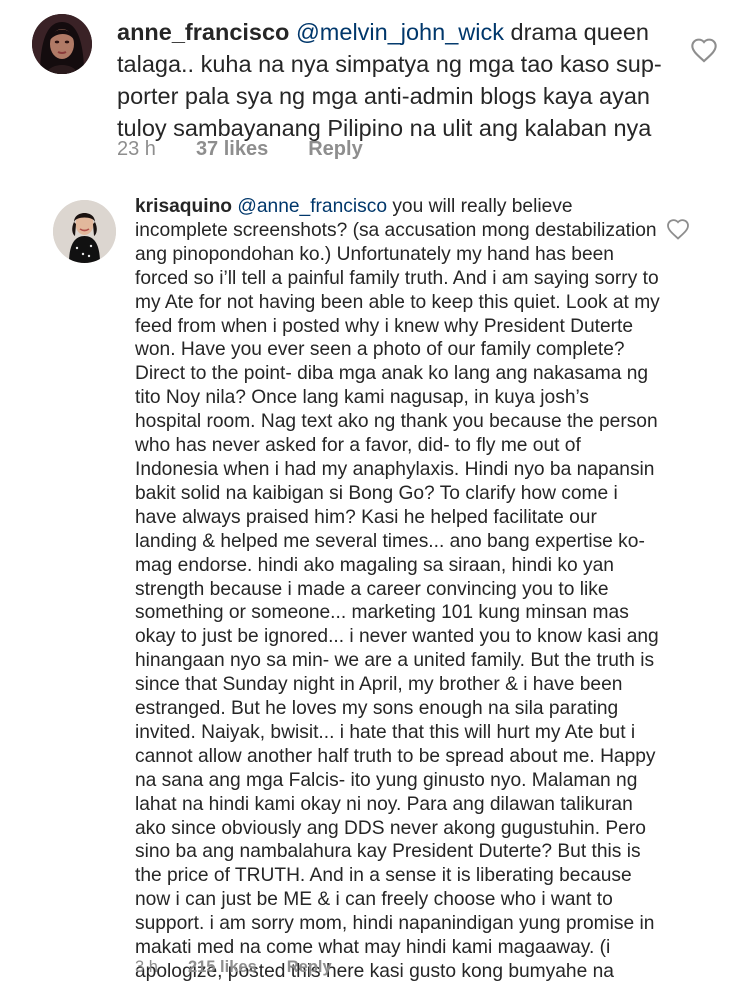 The image size is (750, 983). I want to click on comment-time: 23 h, so click(136, 149).